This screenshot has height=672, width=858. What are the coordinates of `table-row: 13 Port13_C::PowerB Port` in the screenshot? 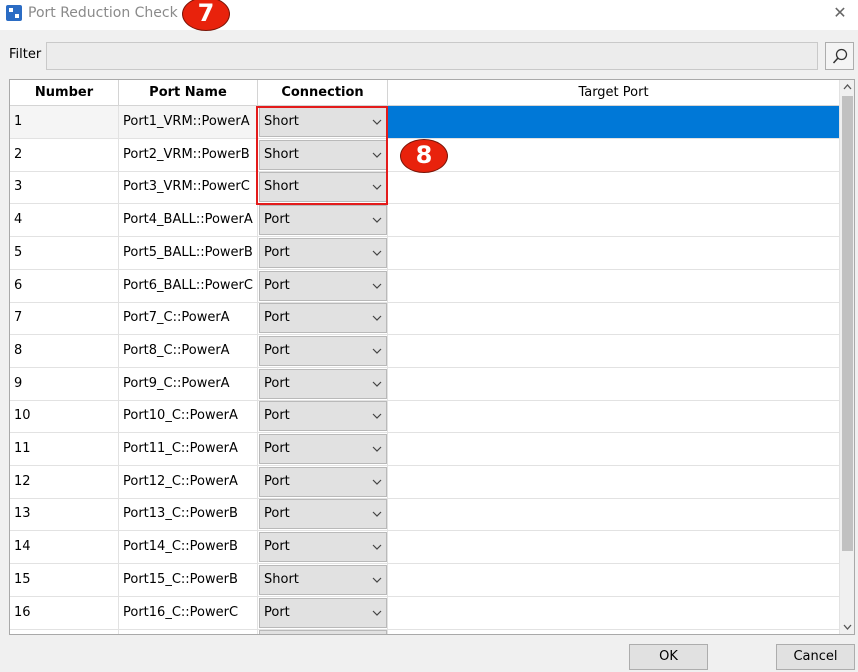 It's located at (424, 515).